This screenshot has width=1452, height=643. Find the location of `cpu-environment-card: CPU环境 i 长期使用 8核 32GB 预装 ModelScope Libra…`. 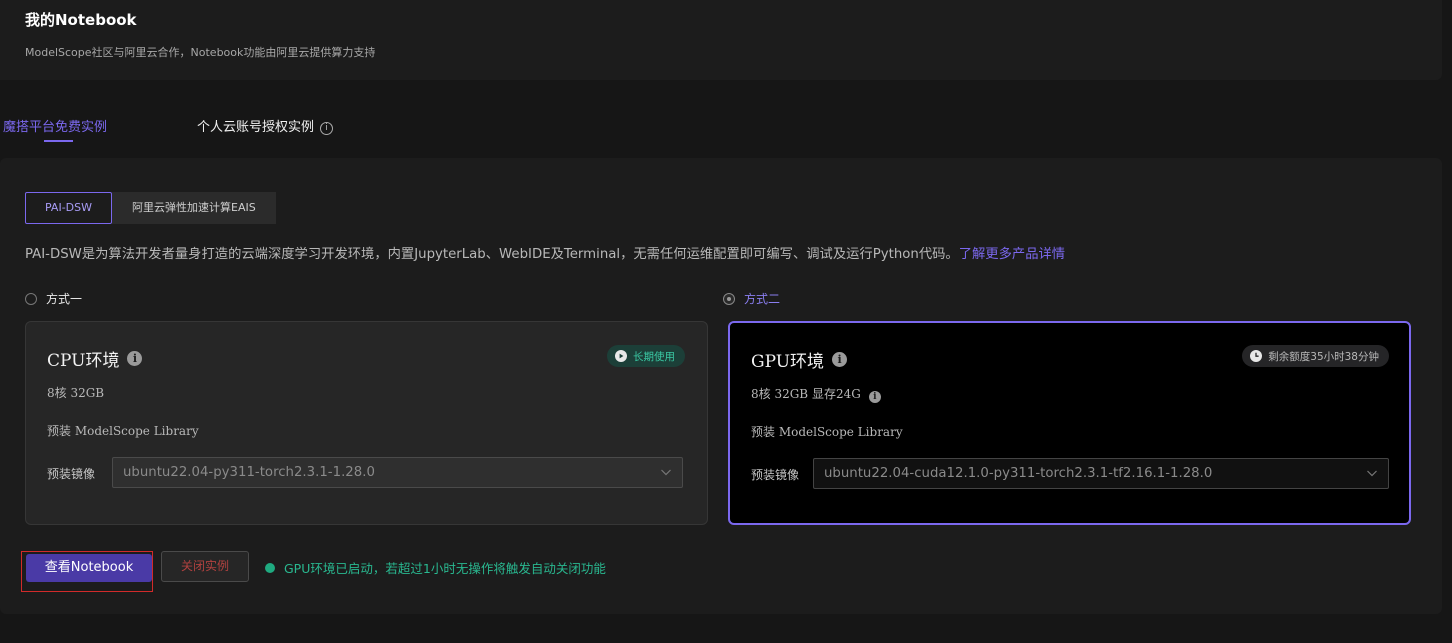

cpu-environment-card: CPU环境 i 长期使用 8核 32GB 预装 ModelScope Libra… is located at coordinates (366, 423).